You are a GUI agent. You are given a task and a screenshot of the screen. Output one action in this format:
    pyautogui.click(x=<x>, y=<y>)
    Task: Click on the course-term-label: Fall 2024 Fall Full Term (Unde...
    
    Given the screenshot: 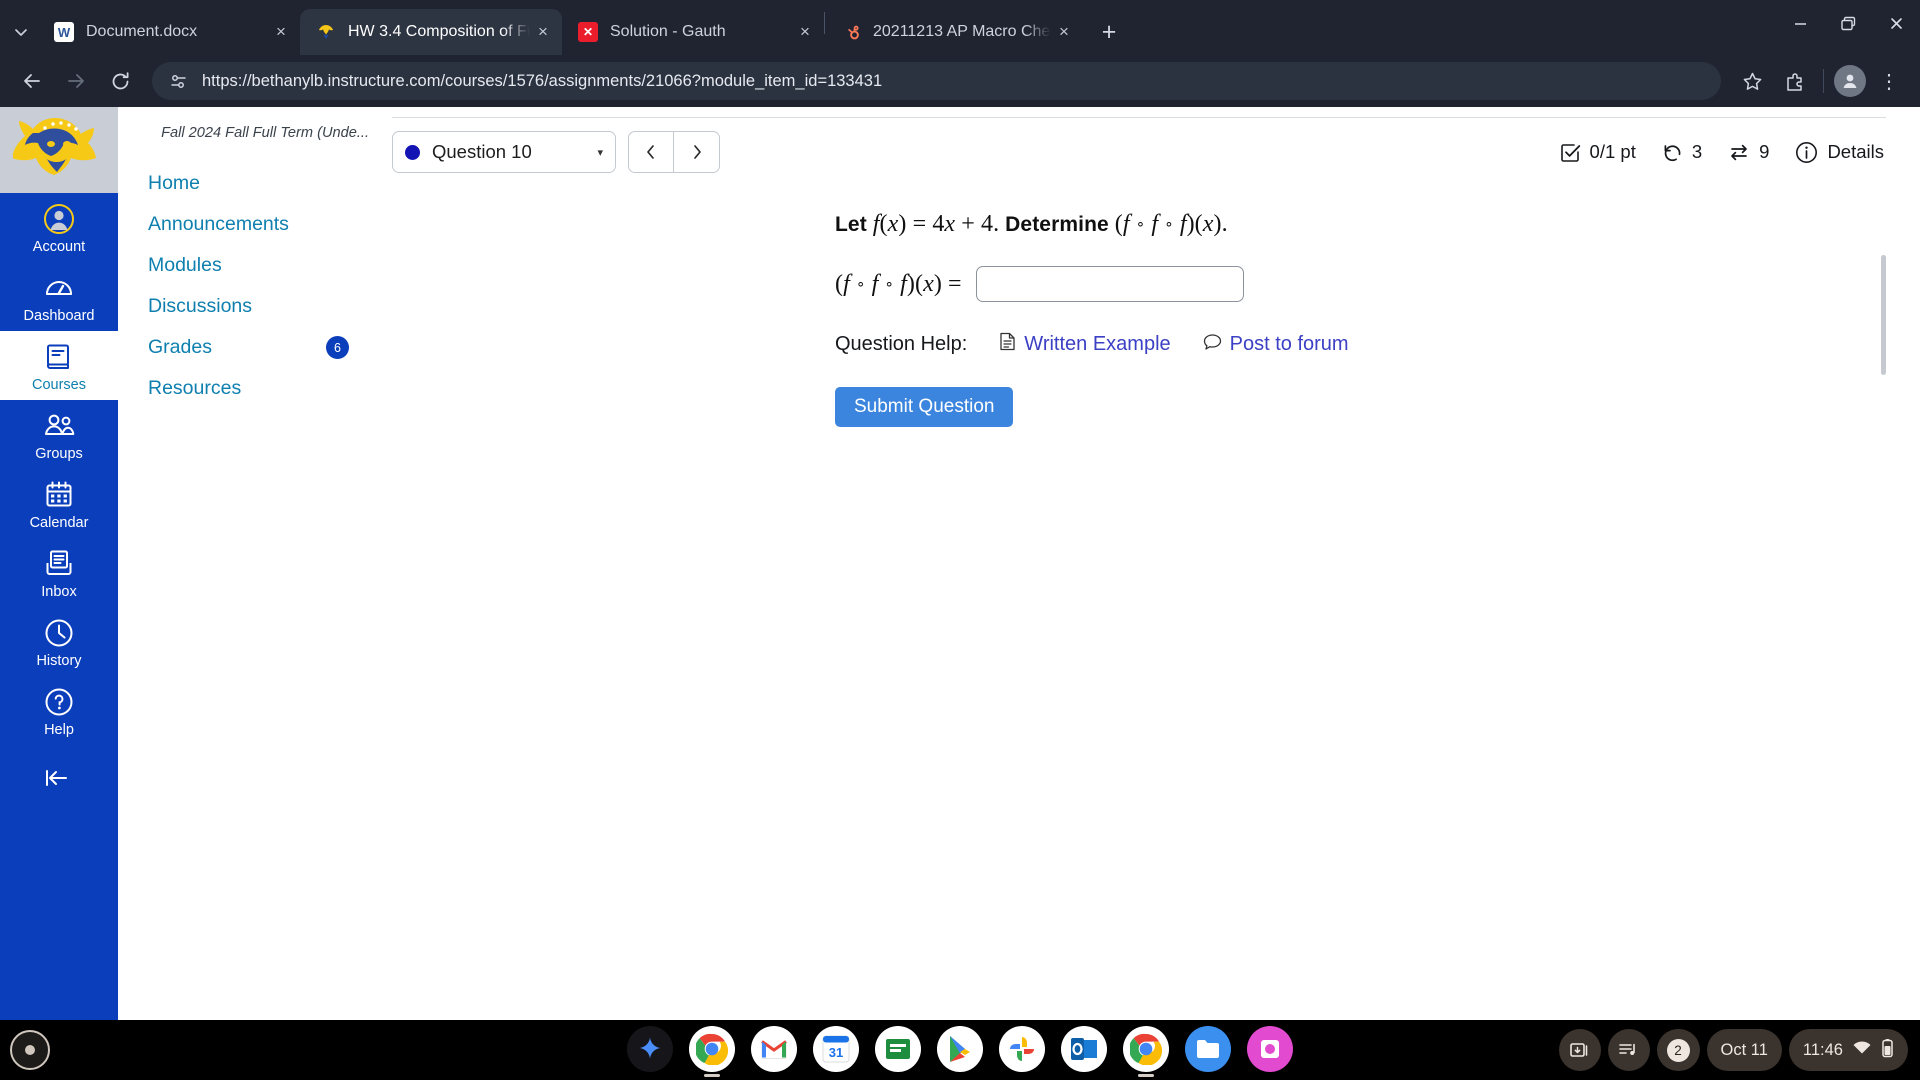 What is the action you would take?
    pyautogui.click(x=265, y=133)
    